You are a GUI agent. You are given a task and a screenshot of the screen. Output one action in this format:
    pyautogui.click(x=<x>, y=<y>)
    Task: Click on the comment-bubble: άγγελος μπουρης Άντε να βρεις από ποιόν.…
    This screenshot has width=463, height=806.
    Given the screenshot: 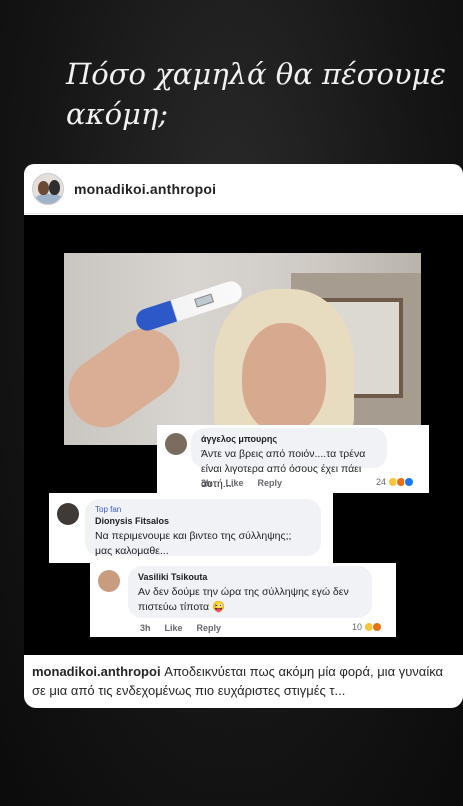 What is the action you would take?
    pyautogui.click(x=289, y=459)
    